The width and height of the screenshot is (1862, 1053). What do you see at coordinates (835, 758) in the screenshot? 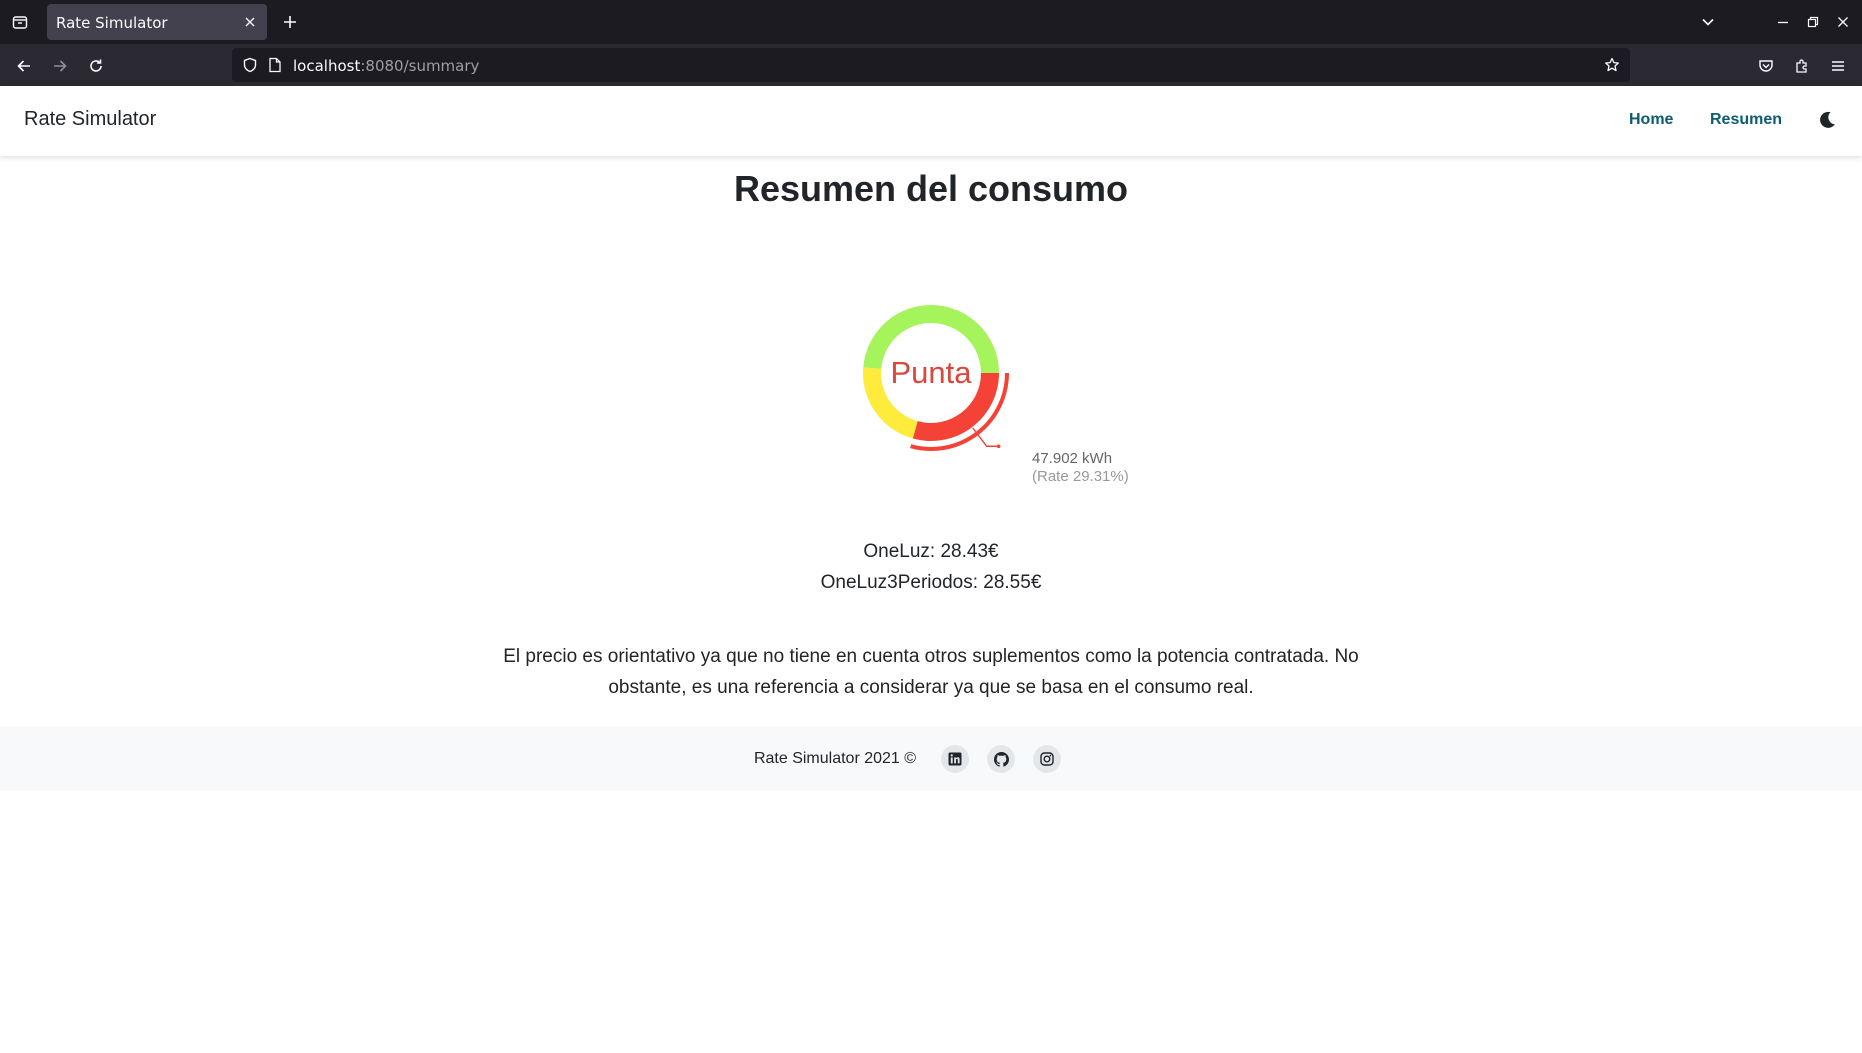
I see `copyright-text: Rate Simulator 2021 ©` at bounding box center [835, 758].